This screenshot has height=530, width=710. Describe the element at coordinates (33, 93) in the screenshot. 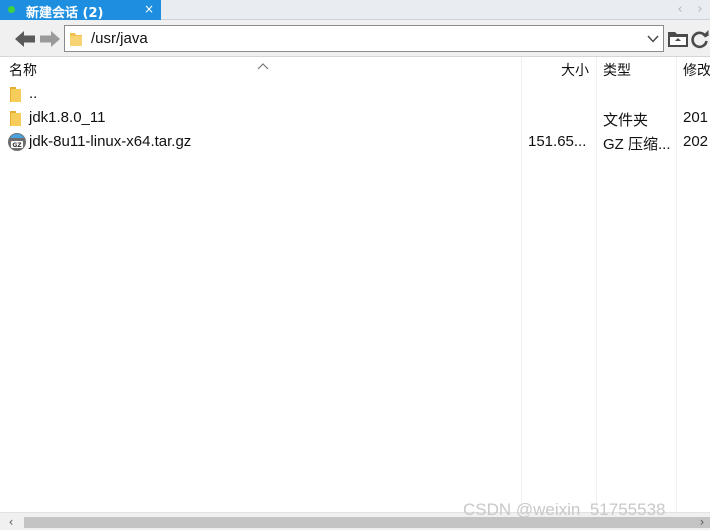

I see `file-name: ..` at that location.